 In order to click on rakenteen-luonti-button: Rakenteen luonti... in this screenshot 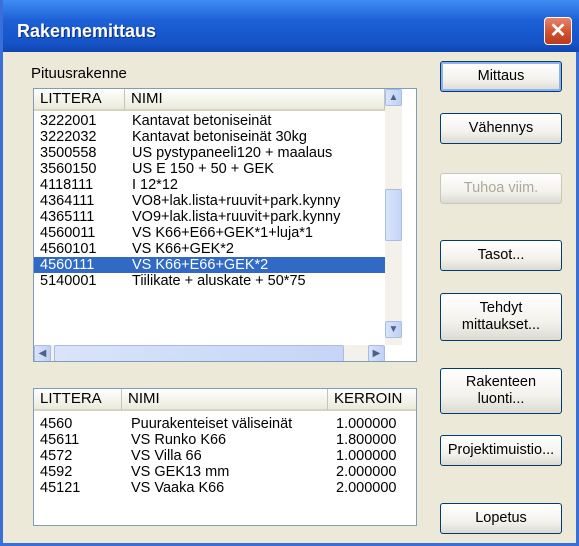, I will do `click(501, 391)`.